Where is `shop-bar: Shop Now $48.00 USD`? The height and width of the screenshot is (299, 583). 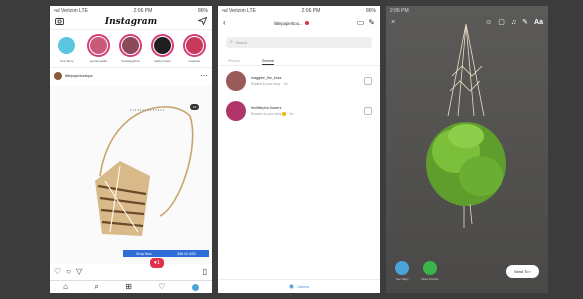 shop-bar: Shop Now $48.00 USD is located at coordinates (166, 253).